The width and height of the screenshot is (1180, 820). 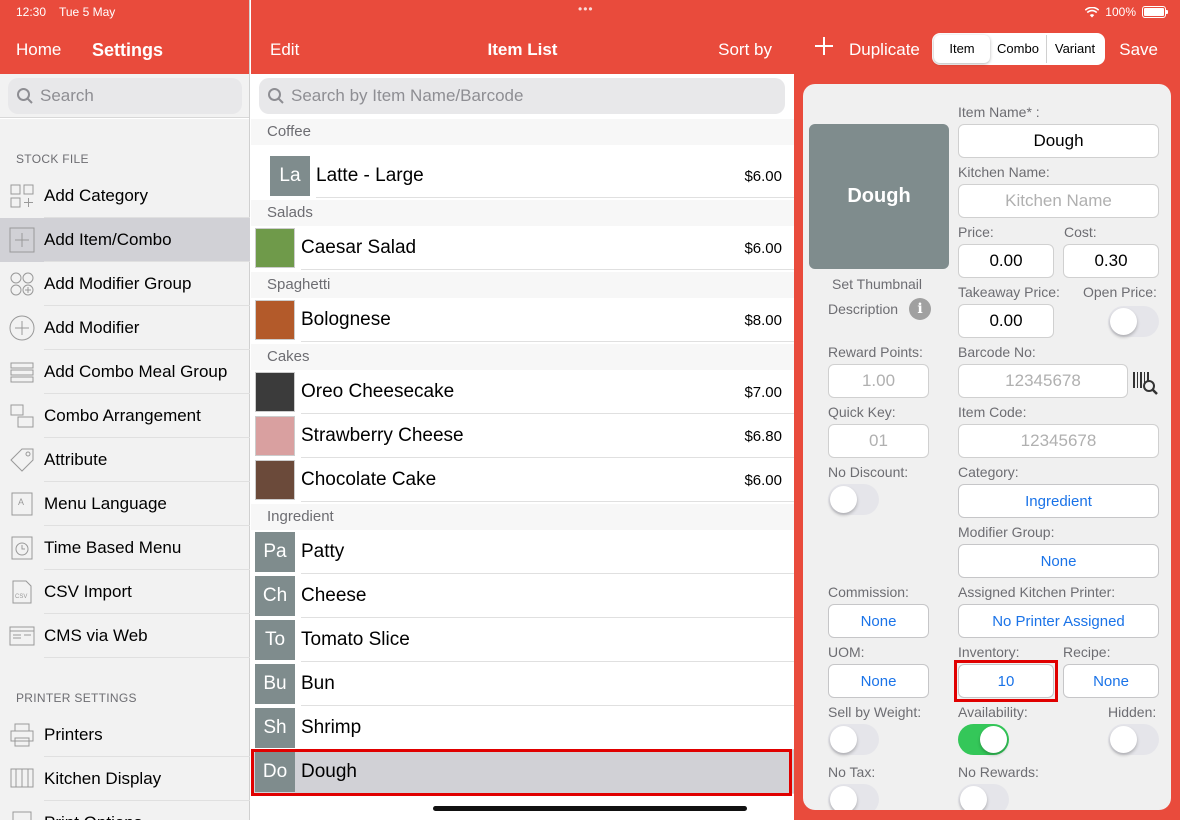 What do you see at coordinates (983, 739) in the screenshot?
I see `availability-toggle` at bounding box center [983, 739].